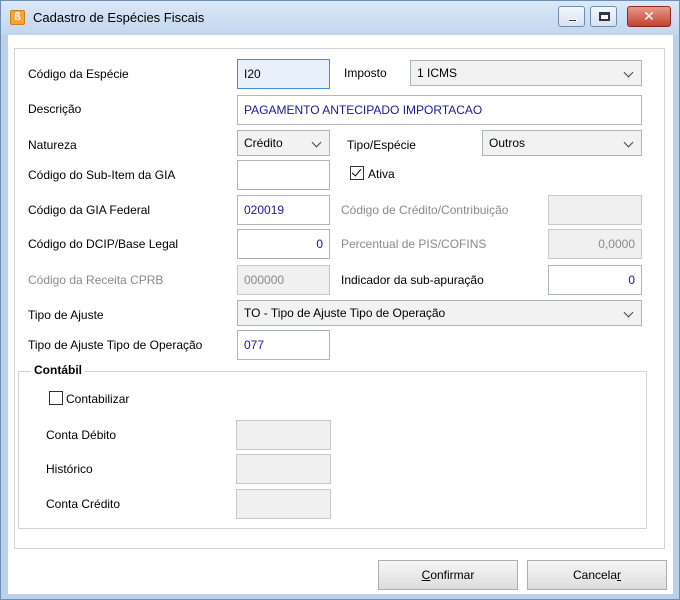 The height and width of the screenshot is (600, 680). Describe the element at coordinates (283, 435) in the screenshot. I see `conta-debito-input` at that location.